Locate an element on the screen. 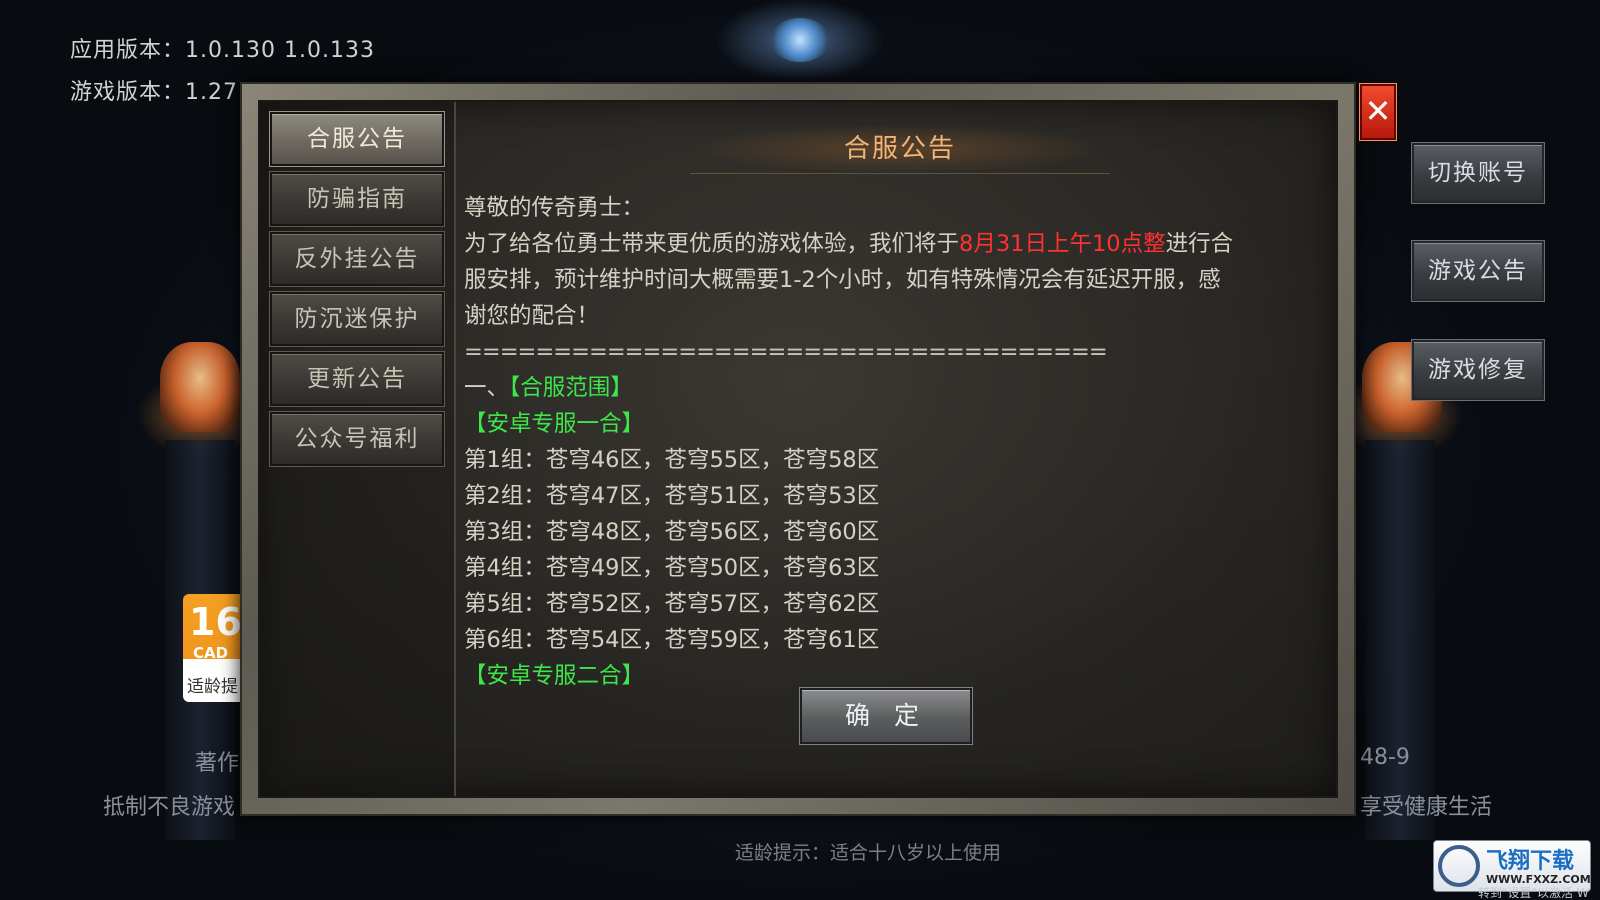 The height and width of the screenshot is (900, 1600). list-item: 第6组：苍穹54区，苍穹59区，苍穹61区 is located at coordinates (672, 640).